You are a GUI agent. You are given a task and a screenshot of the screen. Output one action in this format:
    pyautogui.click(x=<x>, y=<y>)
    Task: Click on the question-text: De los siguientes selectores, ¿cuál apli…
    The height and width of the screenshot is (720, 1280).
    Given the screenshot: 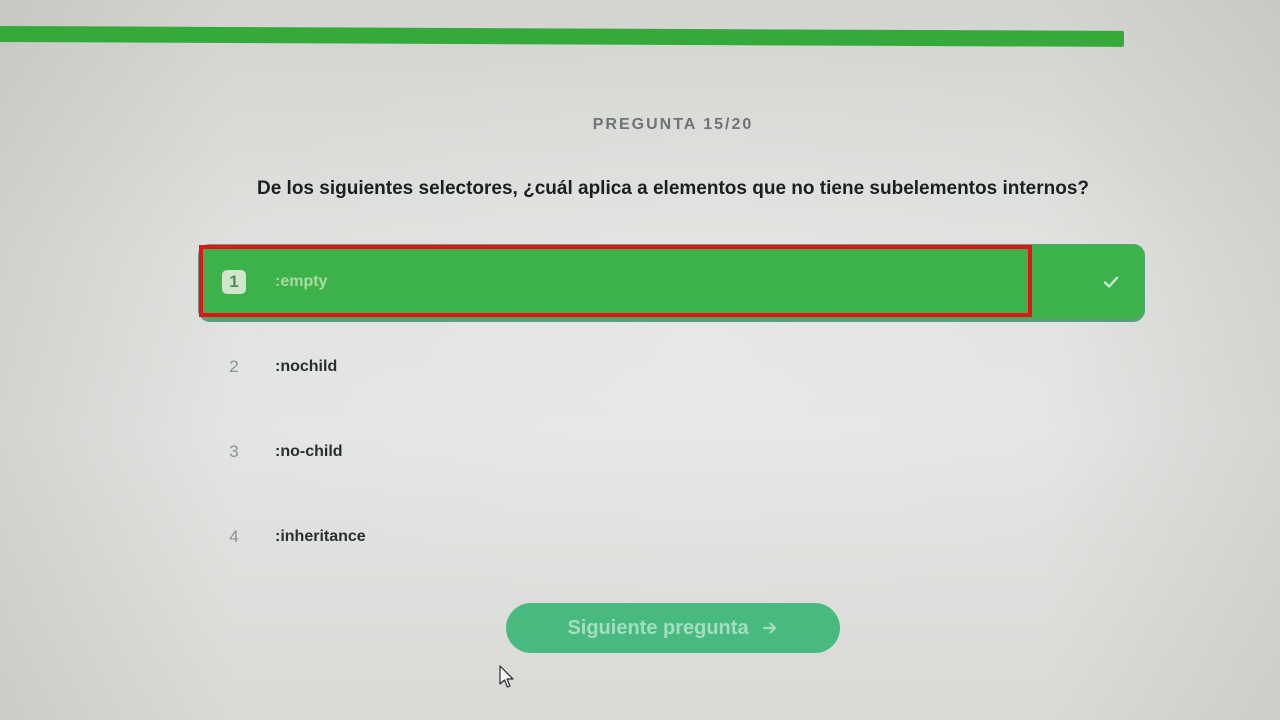 What is the action you would take?
    pyautogui.click(x=673, y=188)
    